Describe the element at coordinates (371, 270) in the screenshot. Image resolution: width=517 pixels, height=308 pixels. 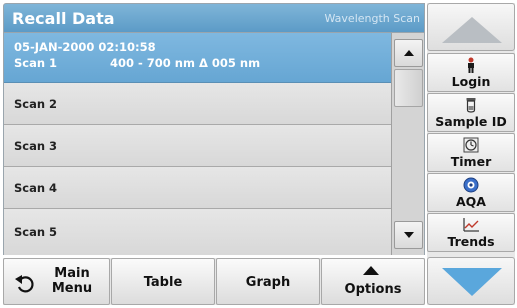
I see `options-up-arrow-icon` at that location.